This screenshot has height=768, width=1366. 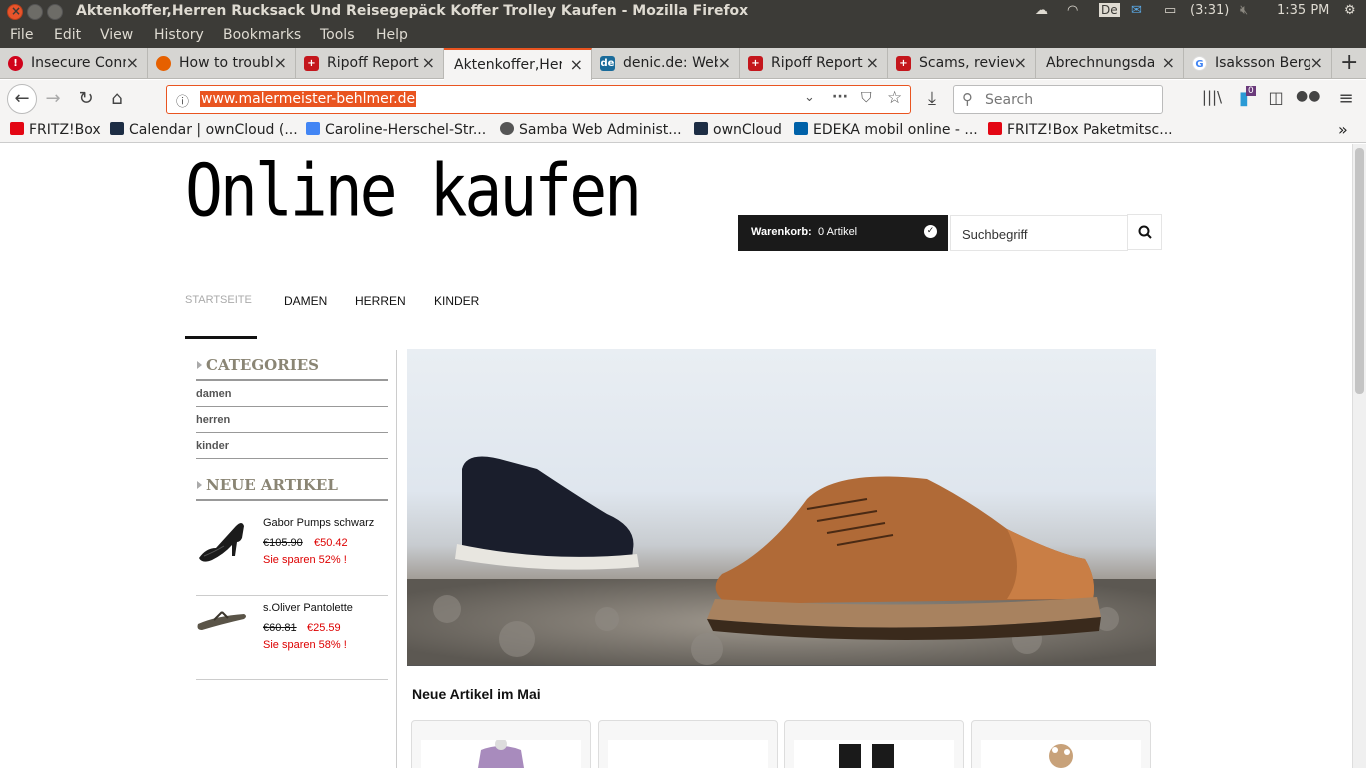 I want to click on page-actions-icon: ···, so click(x=840, y=97).